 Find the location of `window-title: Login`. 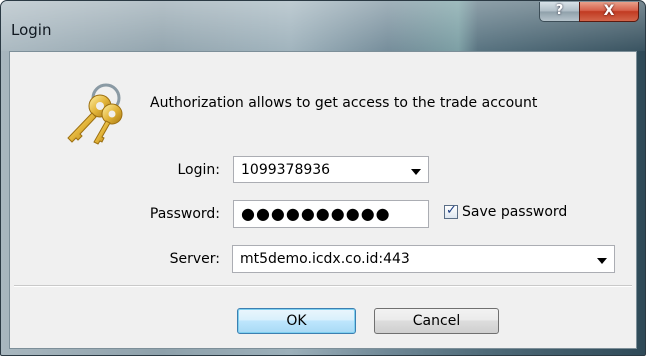

window-title: Login is located at coordinates (31, 30).